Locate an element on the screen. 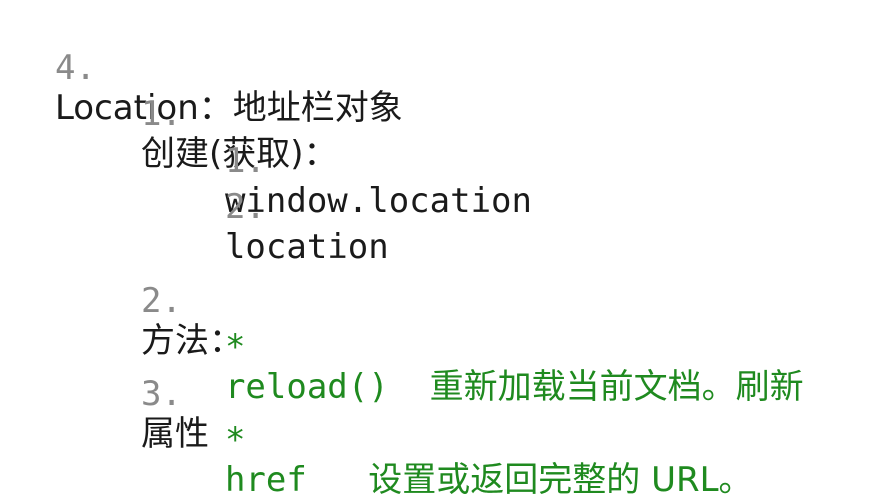 Image resolution: width=885 pixels, height=500 pixels. property-code: href is located at coordinates (265, 480).